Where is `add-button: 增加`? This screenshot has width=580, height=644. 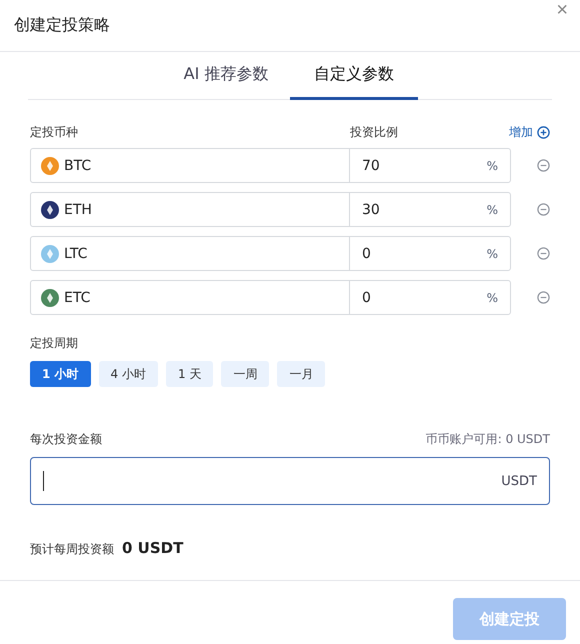
add-button: 增加 is located at coordinates (529, 132).